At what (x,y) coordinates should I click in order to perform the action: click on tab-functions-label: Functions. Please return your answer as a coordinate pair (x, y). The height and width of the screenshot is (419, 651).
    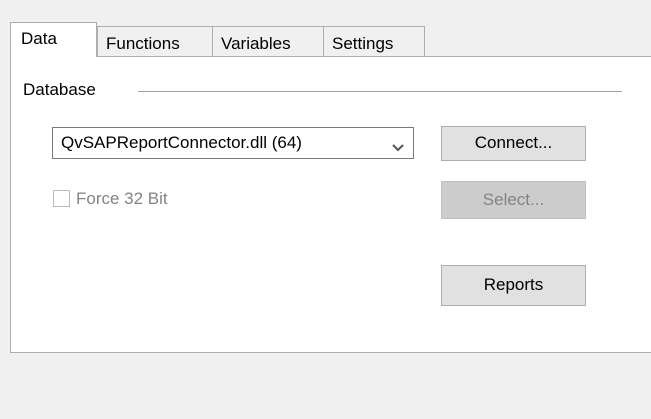
    Looking at the image, I should click on (143, 43).